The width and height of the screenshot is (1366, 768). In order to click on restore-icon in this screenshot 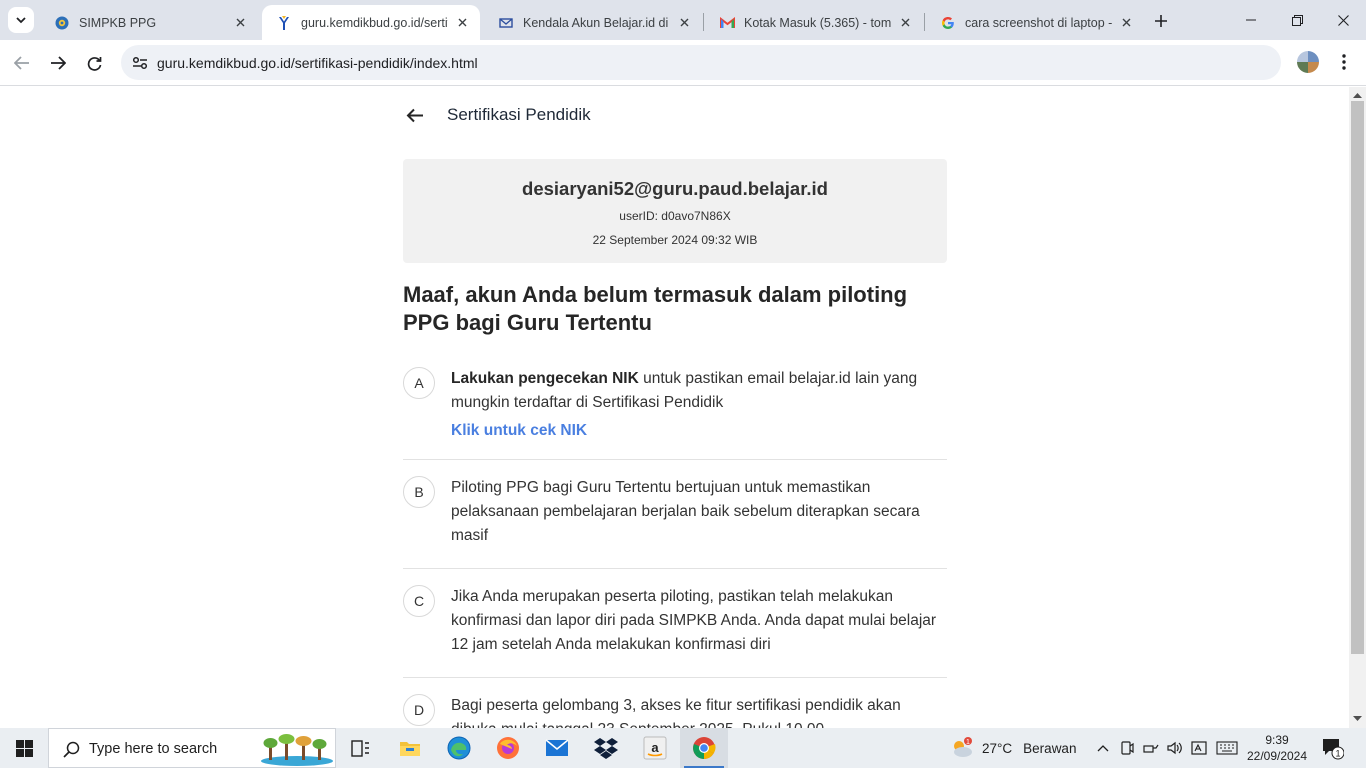, I will do `click(1297, 20)`.